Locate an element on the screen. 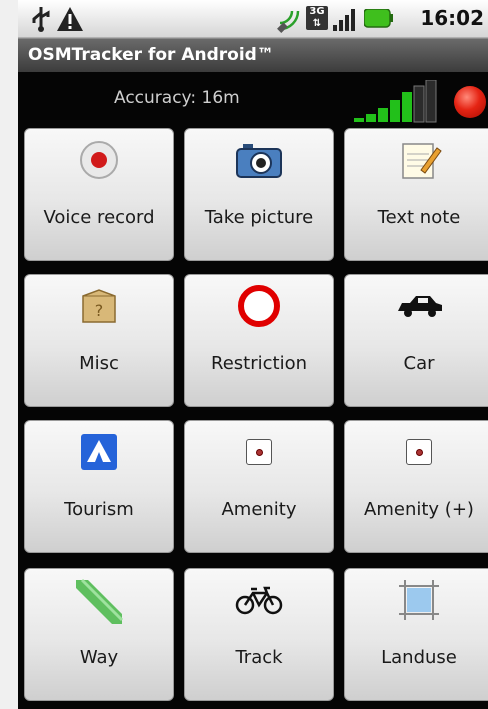 This screenshot has height=709, width=488. track-button: Track is located at coordinates (259, 634).